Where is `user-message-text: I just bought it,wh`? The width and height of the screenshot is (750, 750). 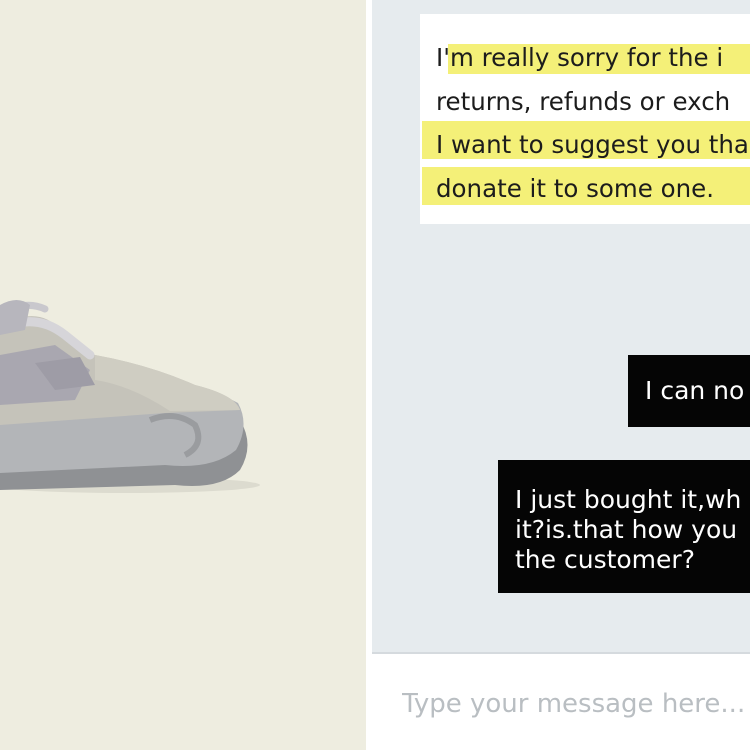
user-message-text: I just bought it,wh is located at coordinates (628, 499).